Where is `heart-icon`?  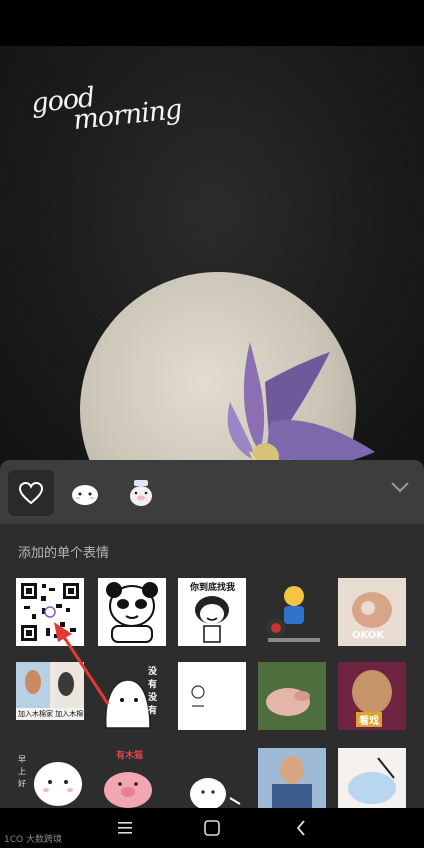 heart-icon is located at coordinates (31, 493).